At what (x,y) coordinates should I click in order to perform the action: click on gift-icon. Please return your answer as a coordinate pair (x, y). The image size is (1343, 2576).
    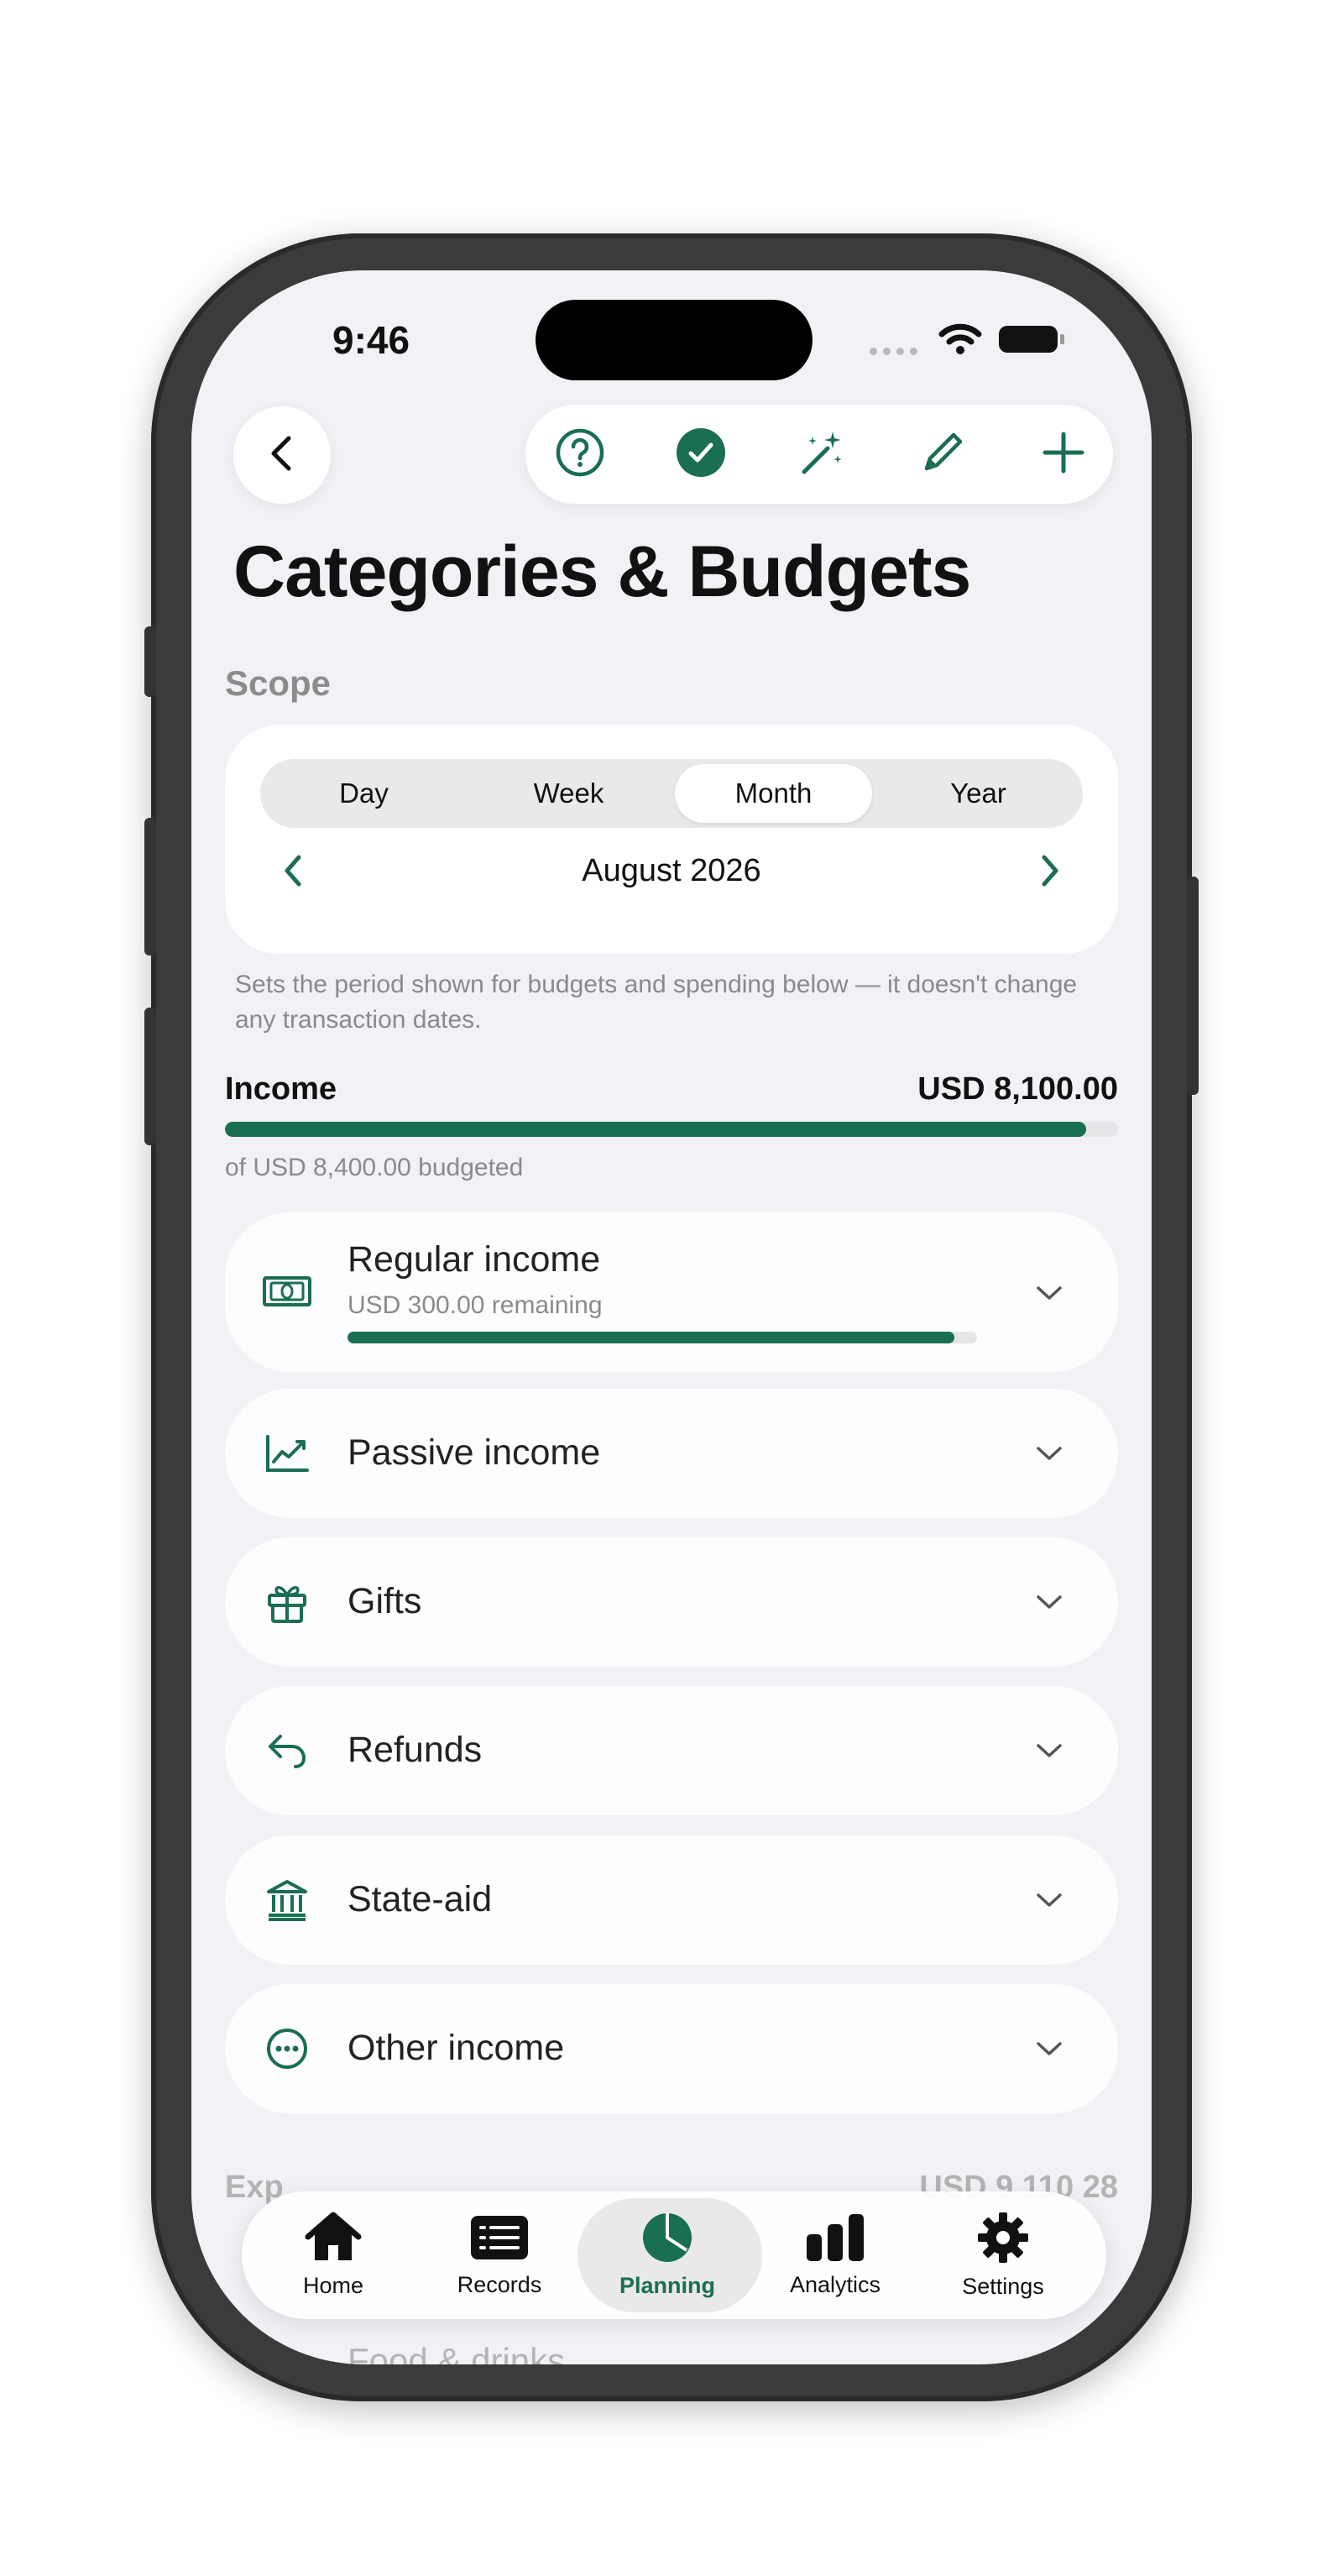
    Looking at the image, I should click on (287, 1602).